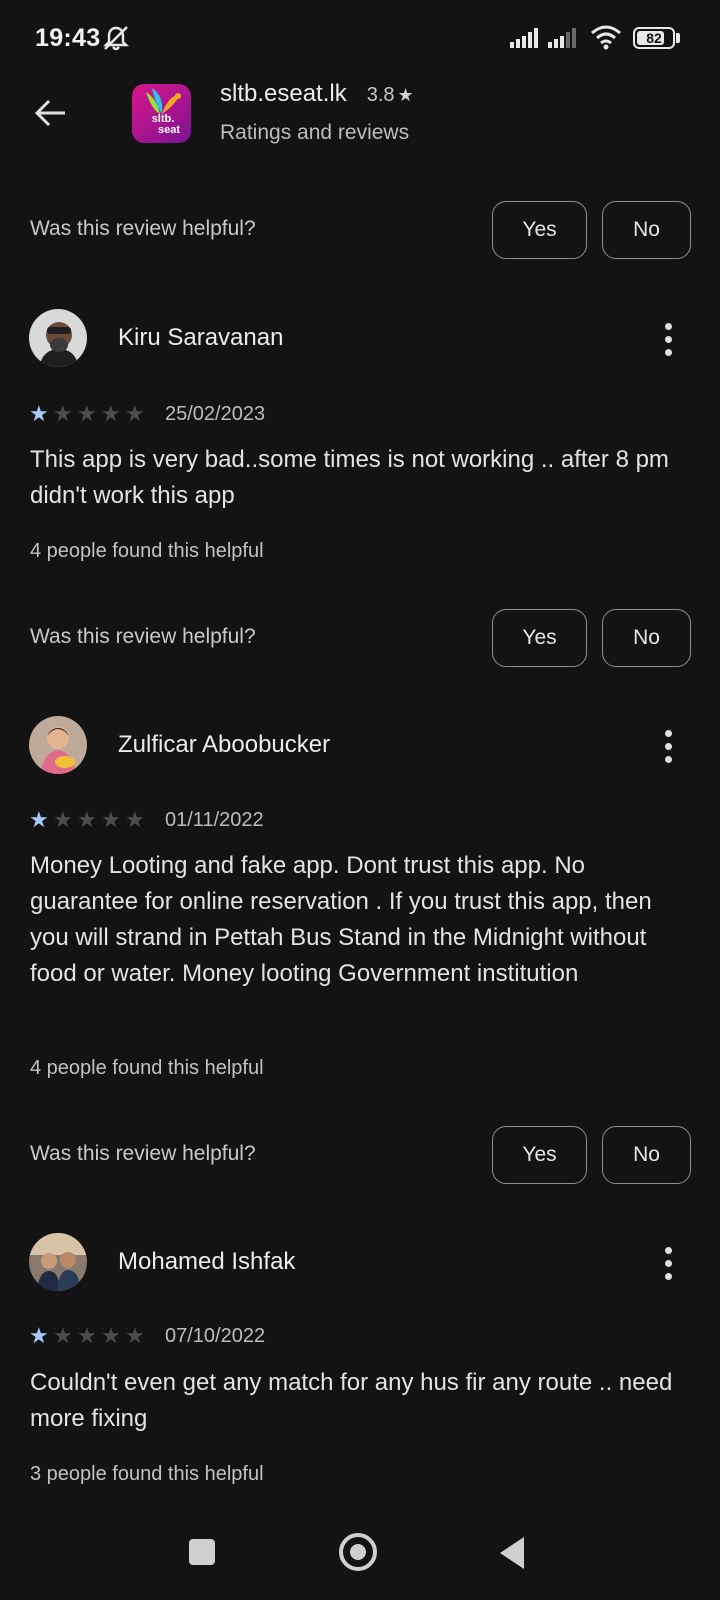 Image resolution: width=720 pixels, height=1600 pixels. Describe the element at coordinates (146, 820) in the screenshot. I see `review-stars-row: ★ ★ ★ ★ ★ 01/11/2022` at that location.